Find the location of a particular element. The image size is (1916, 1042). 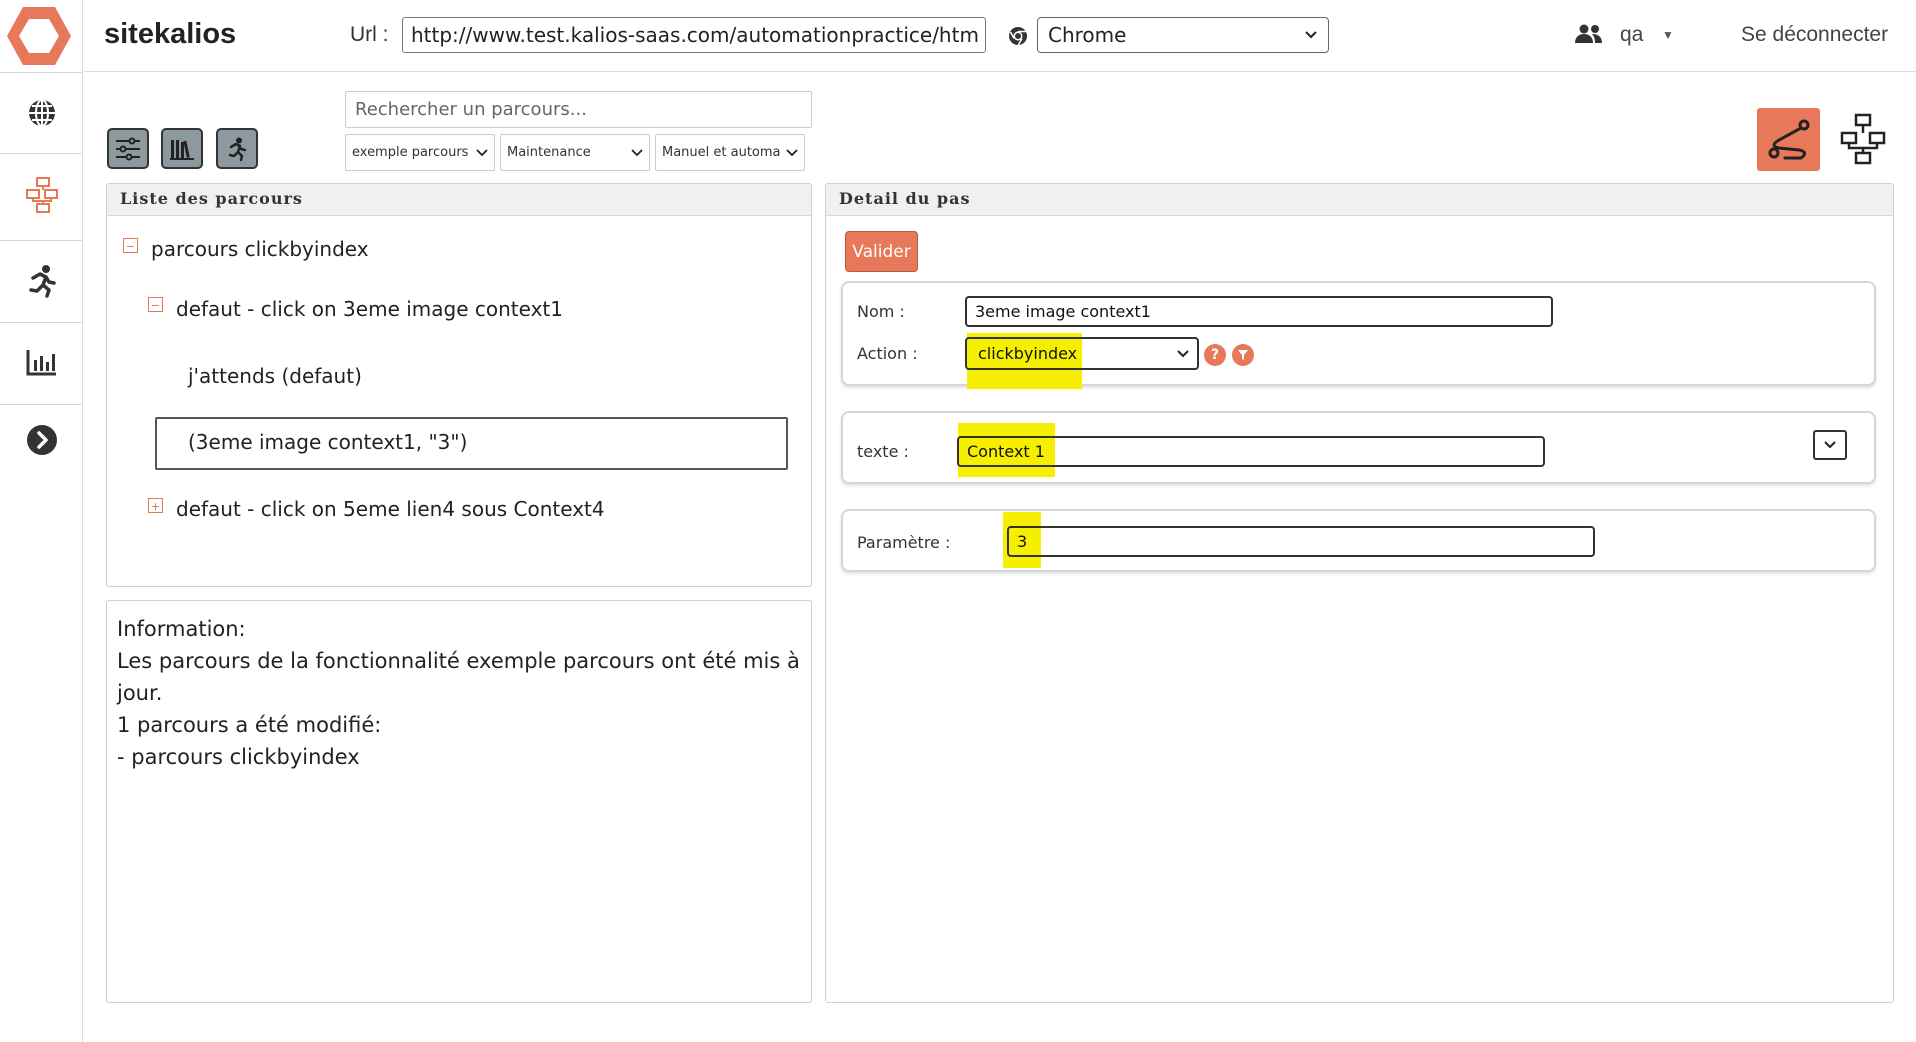

sidebar-expand is located at coordinates (41, 440).